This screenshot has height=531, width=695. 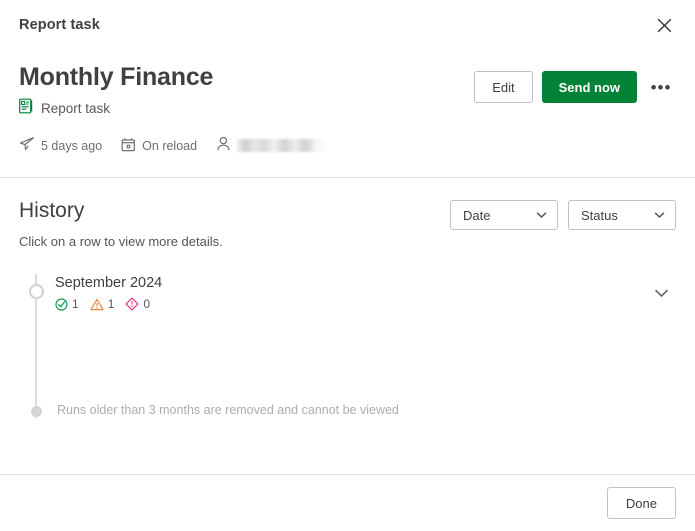 I want to click on meta-schedule-label: On reload, so click(x=170, y=145).